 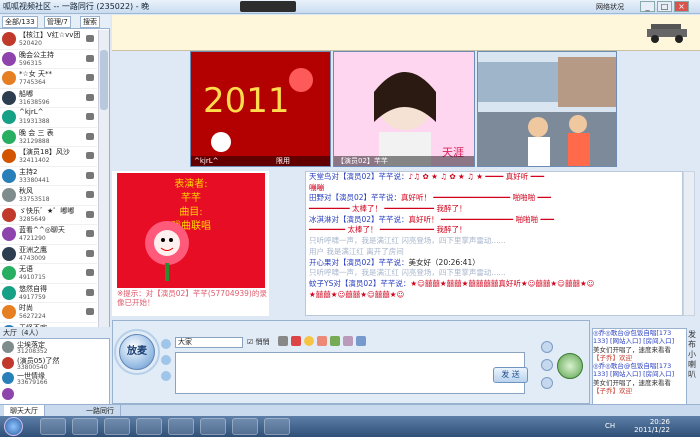 I want to click on record-icon, so click(x=547, y=383).